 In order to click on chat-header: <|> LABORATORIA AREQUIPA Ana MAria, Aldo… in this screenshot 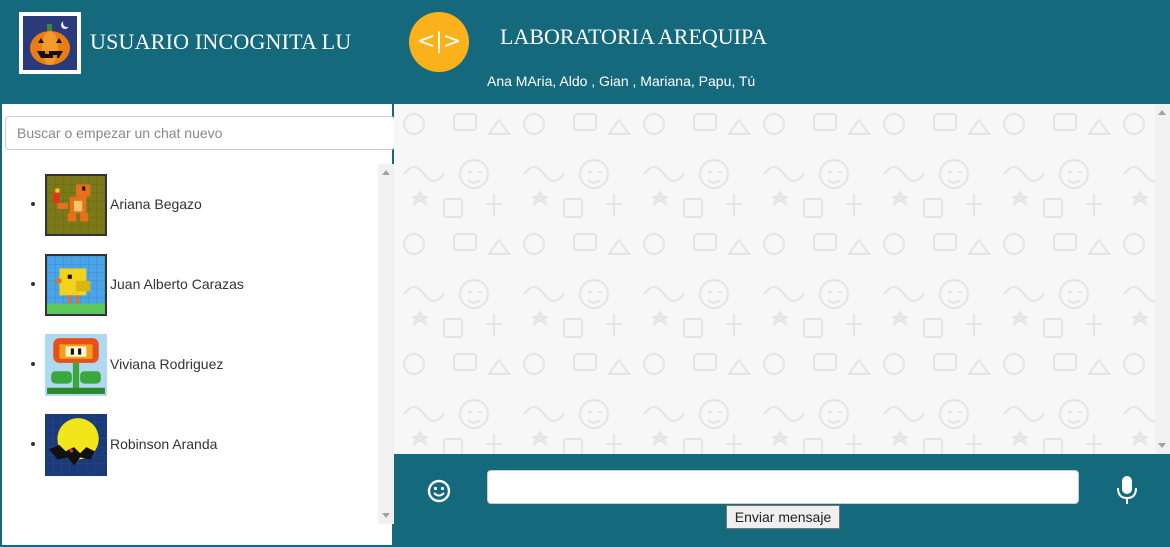, I will do `click(782, 52)`.